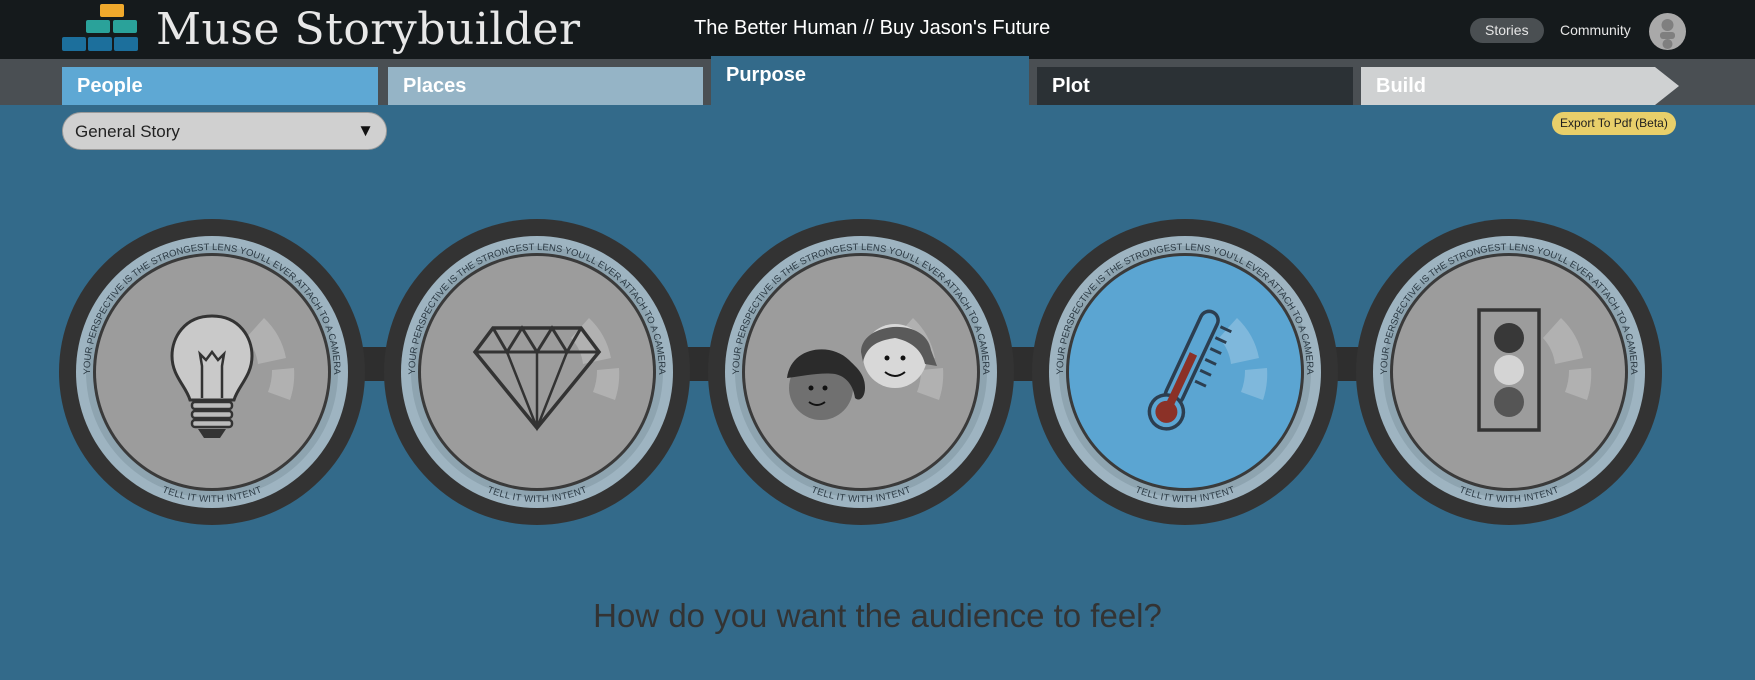 The width and height of the screenshot is (1755, 680). Describe the element at coordinates (877, 615) in the screenshot. I see `purpose-question: How do you want the audience to feel?` at that location.